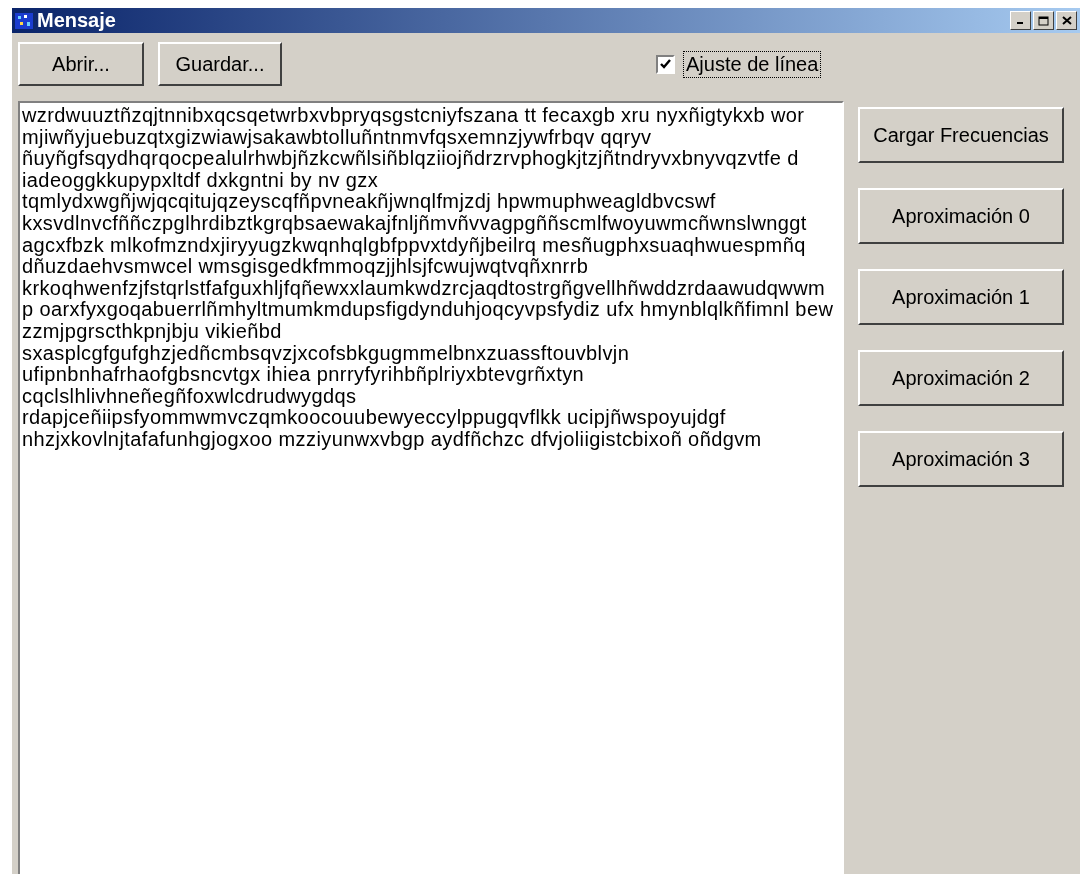 The width and height of the screenshot is (1080, 874). I want to click on window-title: Mensaje, so click(77, 20).